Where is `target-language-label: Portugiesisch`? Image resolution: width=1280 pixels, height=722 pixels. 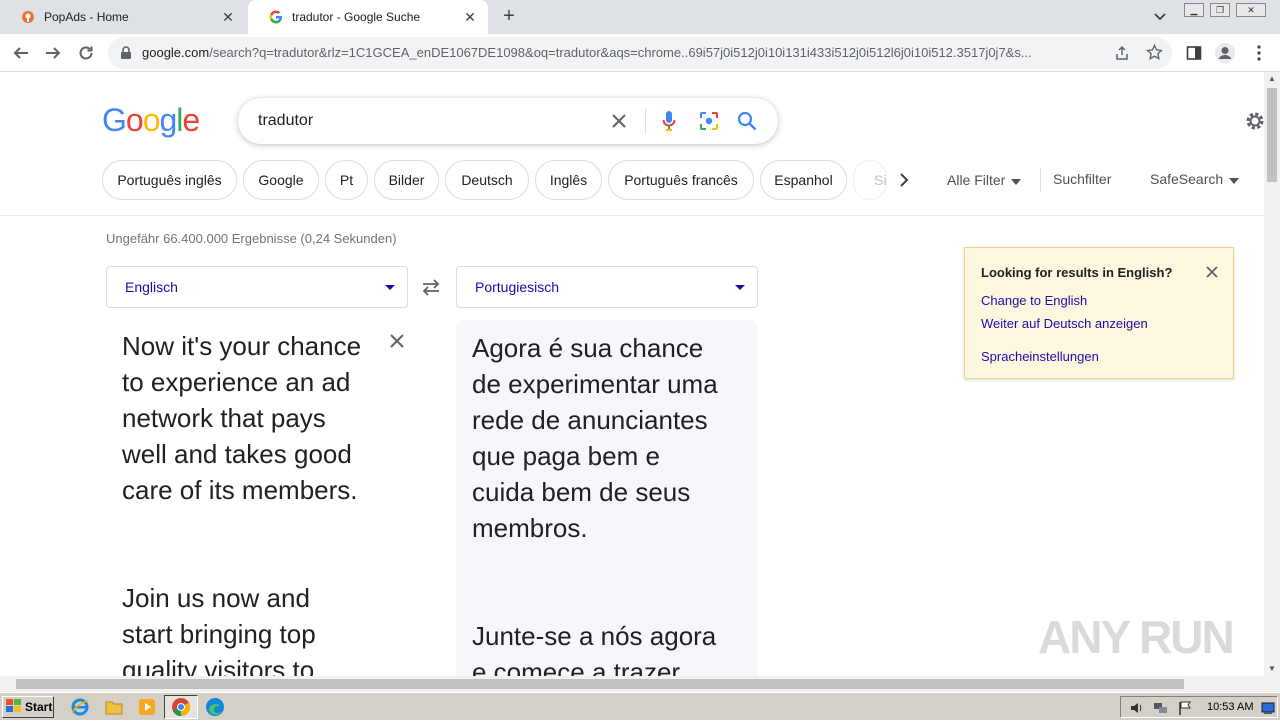
target-language-label: Portugiesisch is located at coordinates (517, 287).